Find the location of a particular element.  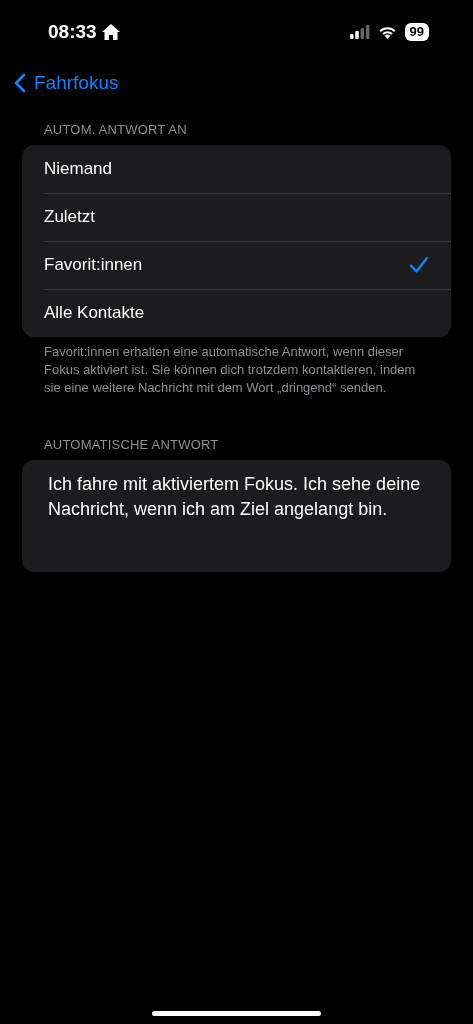

option-row: Favorit:innen is located at coordinates (236, 265).